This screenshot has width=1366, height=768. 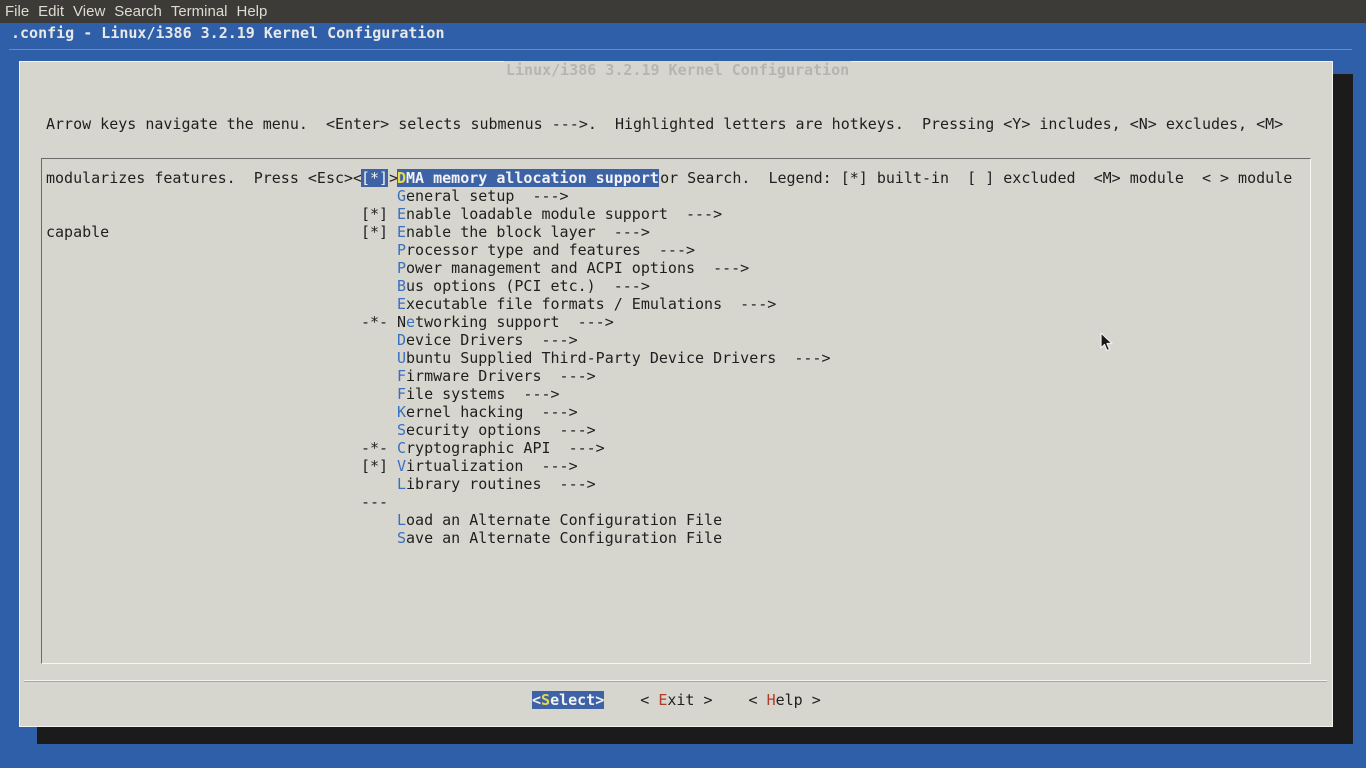 What do you see at coordinates (595, 502) in the screenshot?
I see `menu-item: ---` at bounding box center [595, 502].